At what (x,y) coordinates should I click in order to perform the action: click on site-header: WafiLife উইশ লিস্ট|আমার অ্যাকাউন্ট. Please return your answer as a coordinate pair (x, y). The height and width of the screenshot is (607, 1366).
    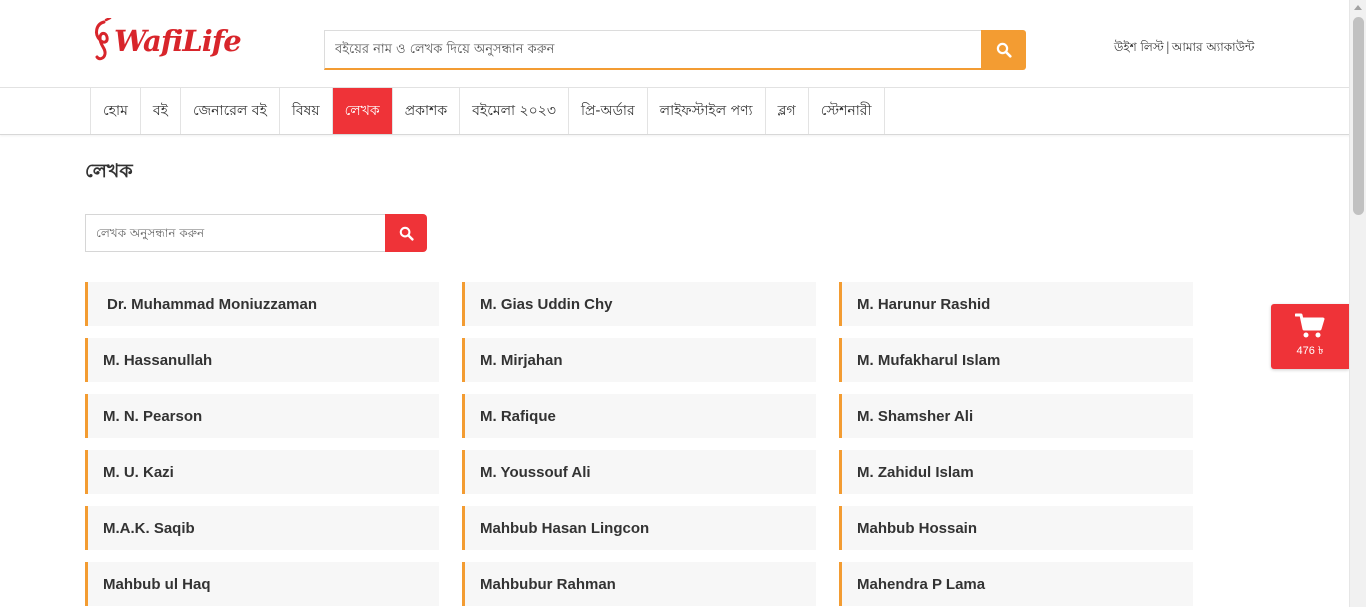
    Looking at the image, I should click on (683, 44).